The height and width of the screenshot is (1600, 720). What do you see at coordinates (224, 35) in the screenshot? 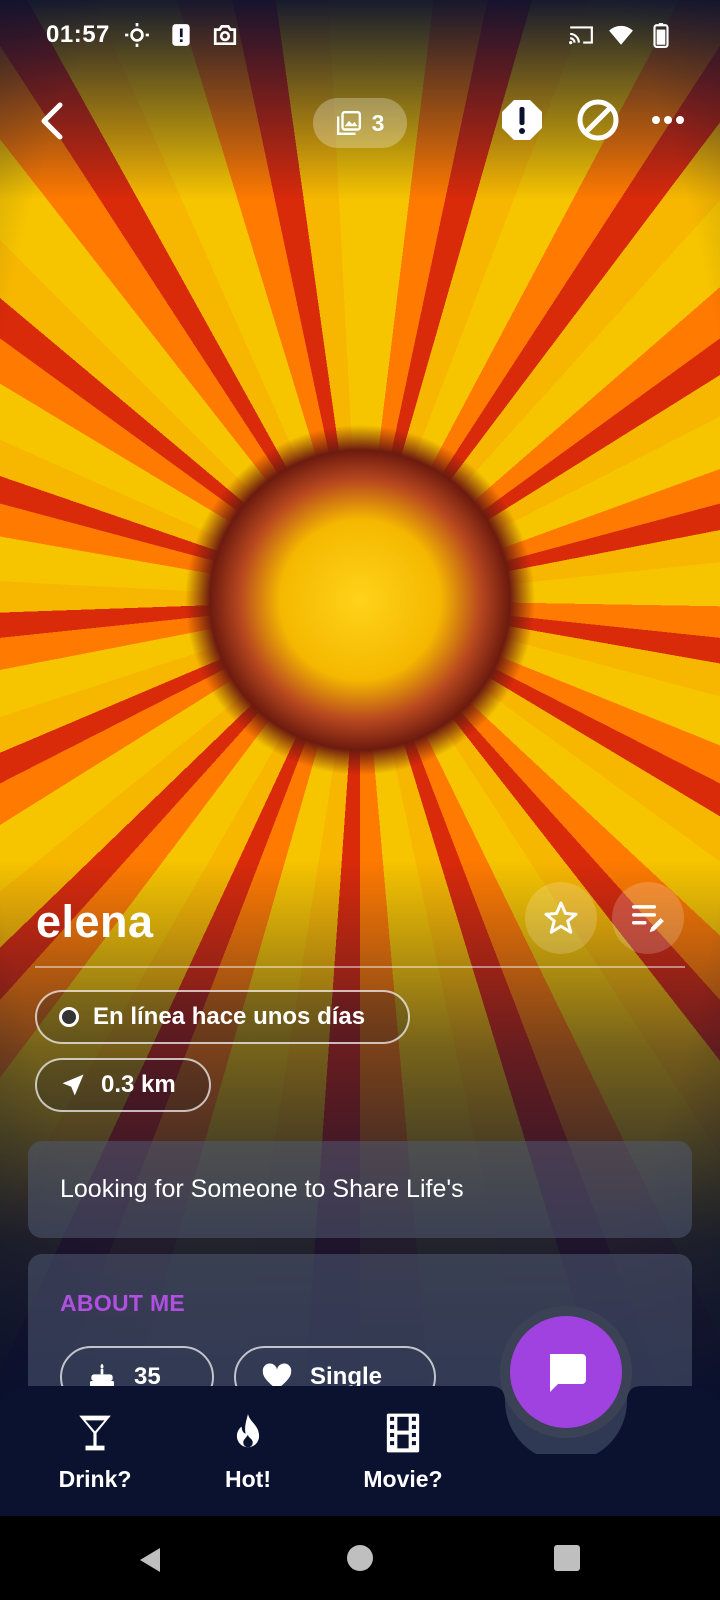
I see `camera-icon` at bounding box center [224, 35].